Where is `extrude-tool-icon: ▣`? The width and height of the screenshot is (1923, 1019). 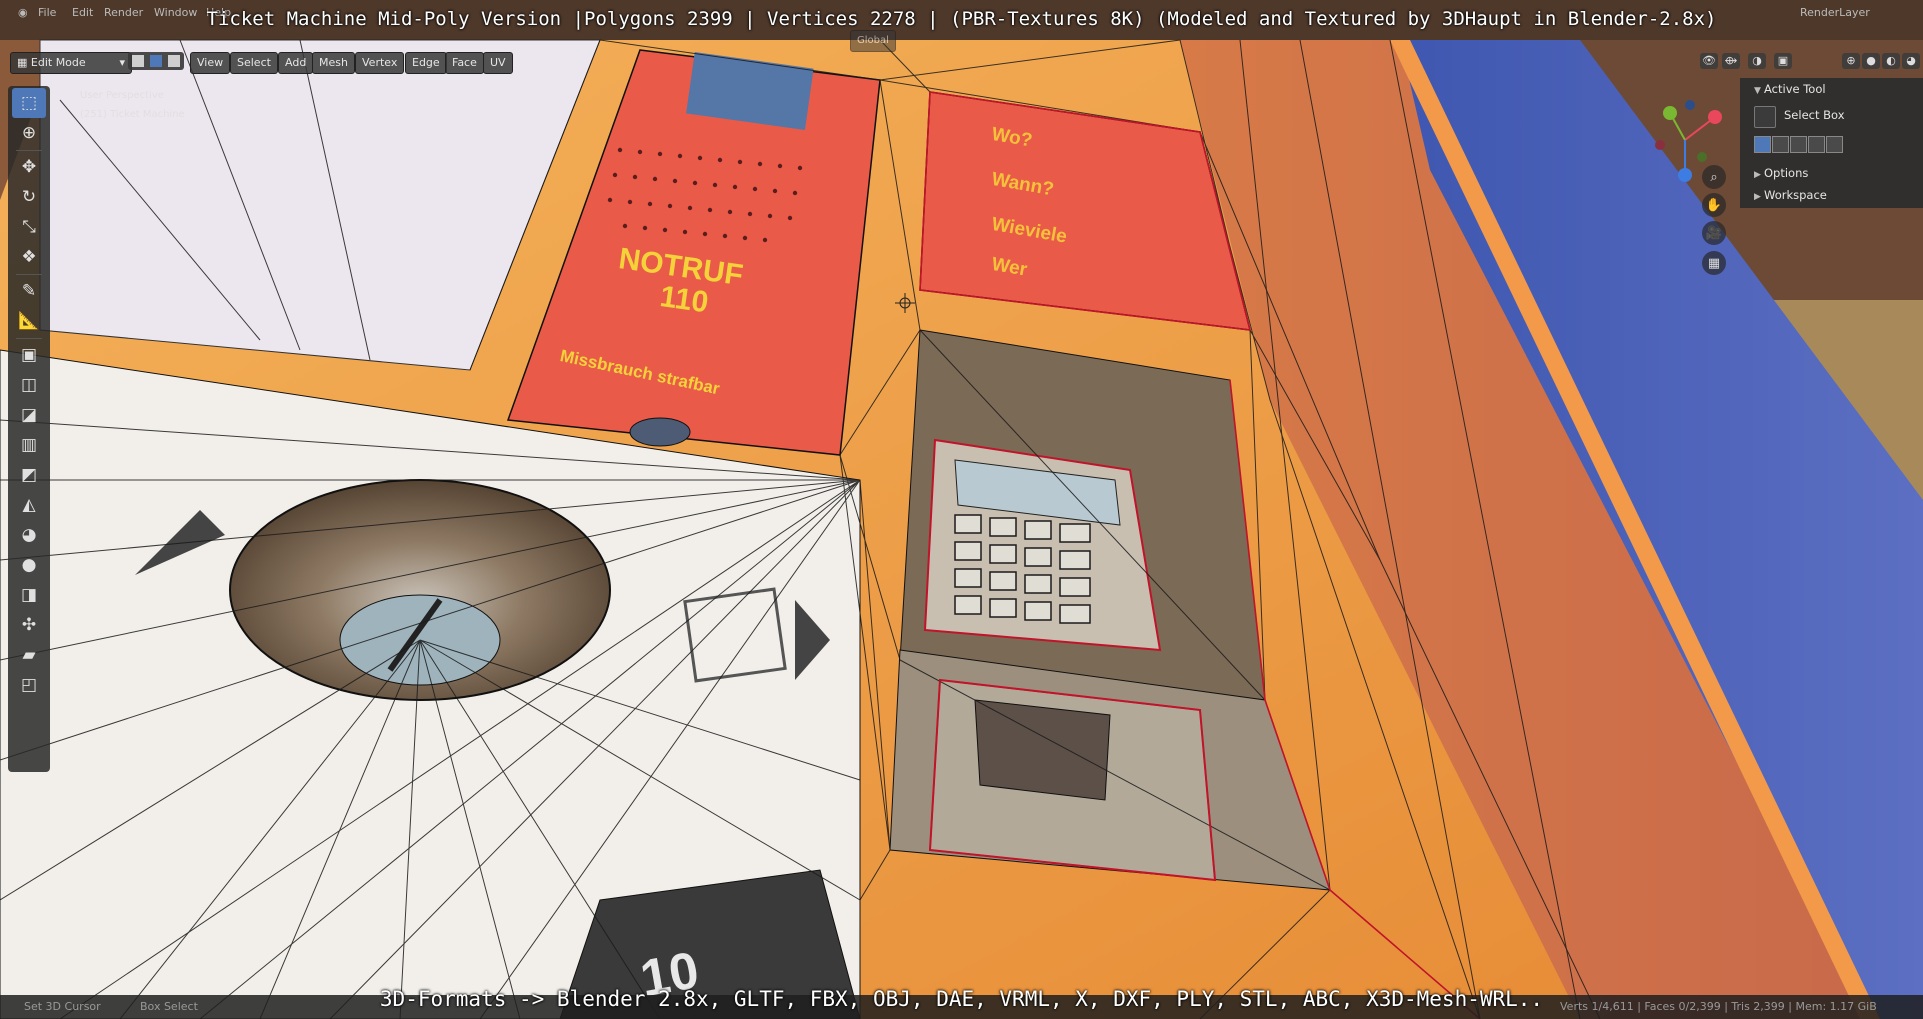 extrude-tool-icon: ▣ is located at coordinates (29, 355).